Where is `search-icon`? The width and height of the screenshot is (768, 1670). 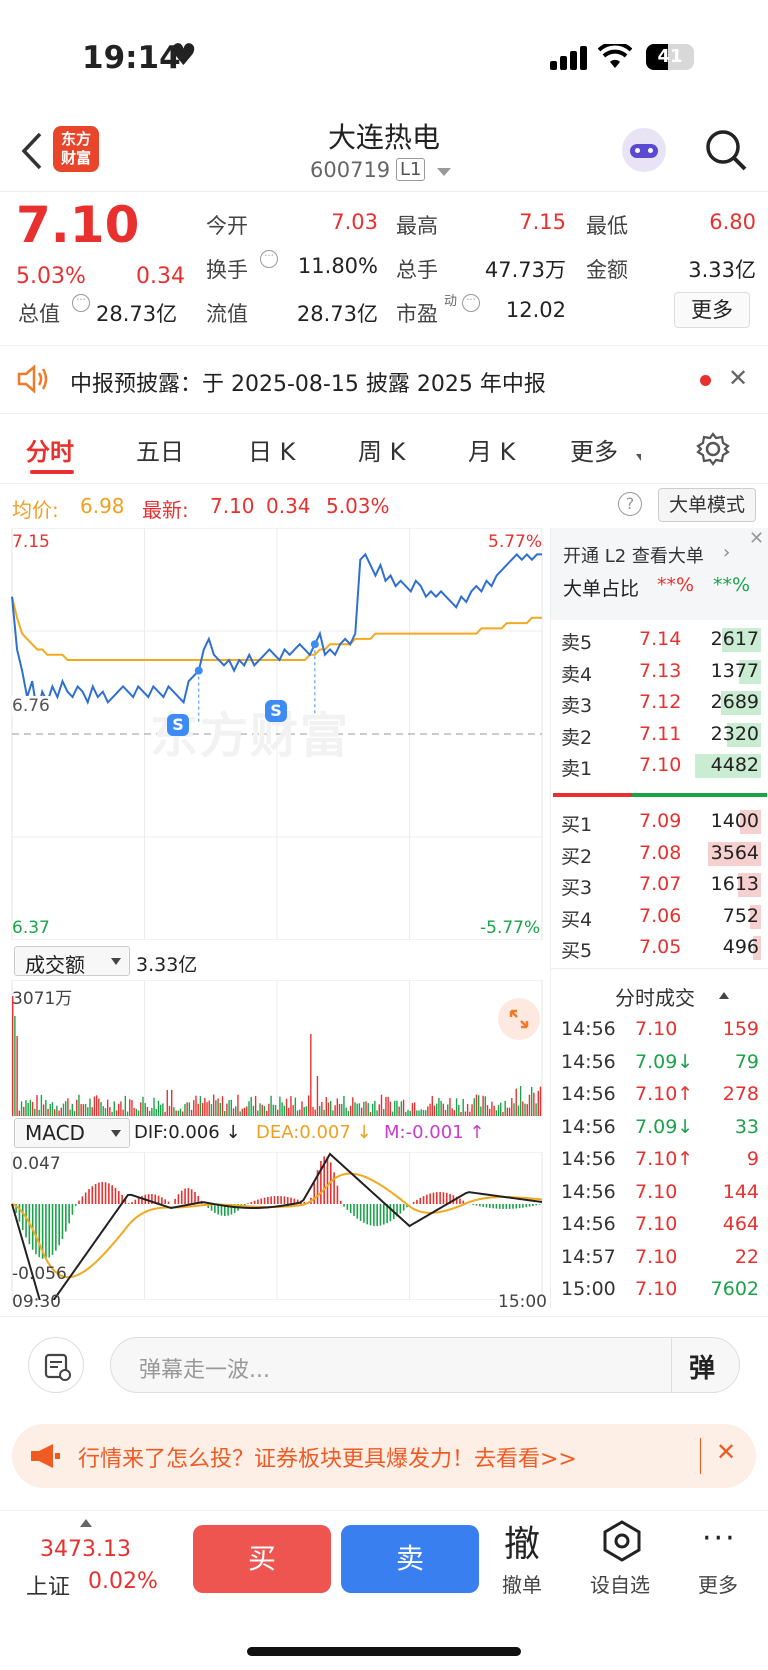 search-icon is located at coordinates (726, 150).